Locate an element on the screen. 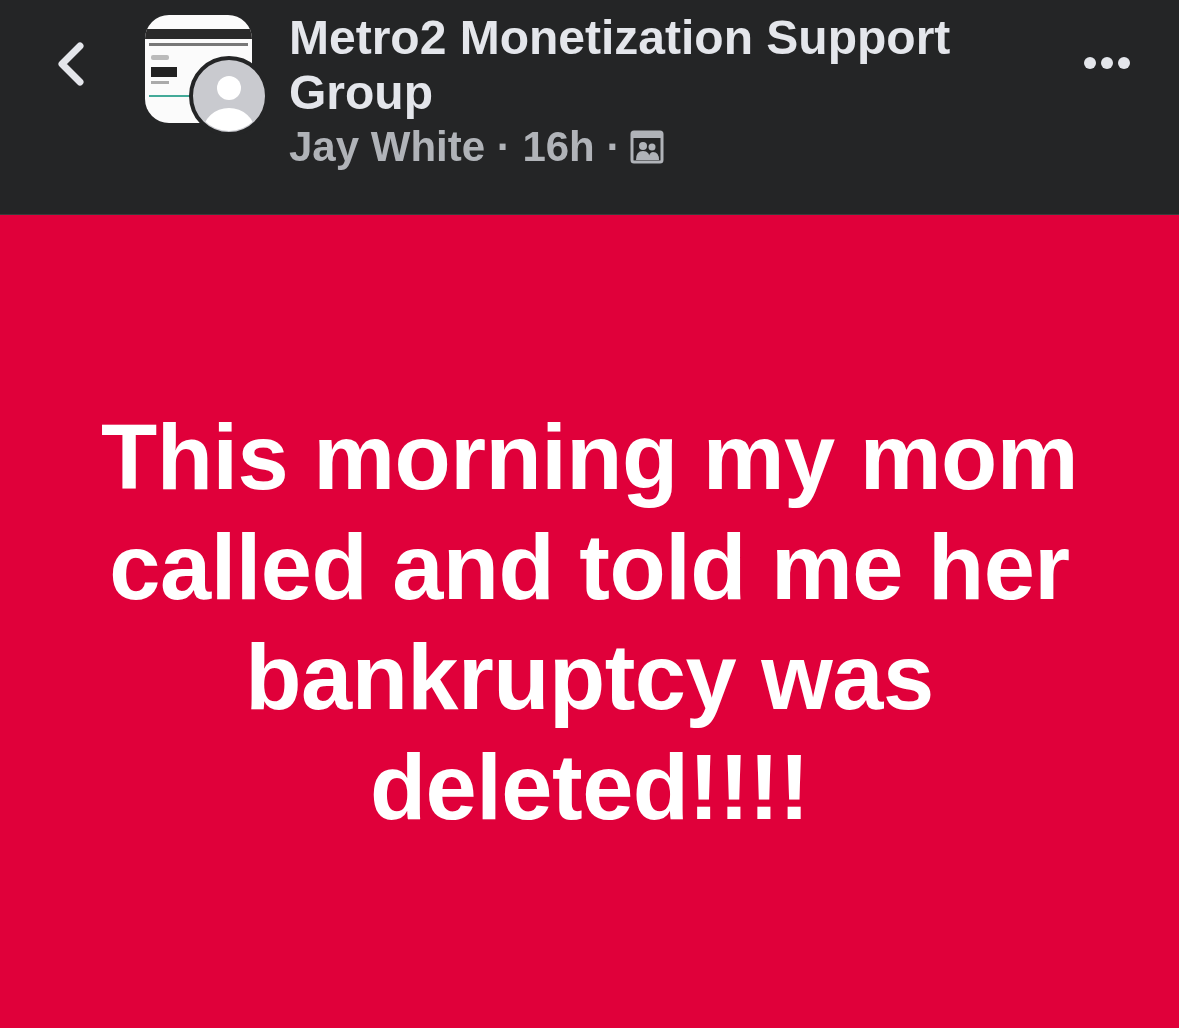  post-byline: Jay White · 16h · is located at coordinates (455, 147).